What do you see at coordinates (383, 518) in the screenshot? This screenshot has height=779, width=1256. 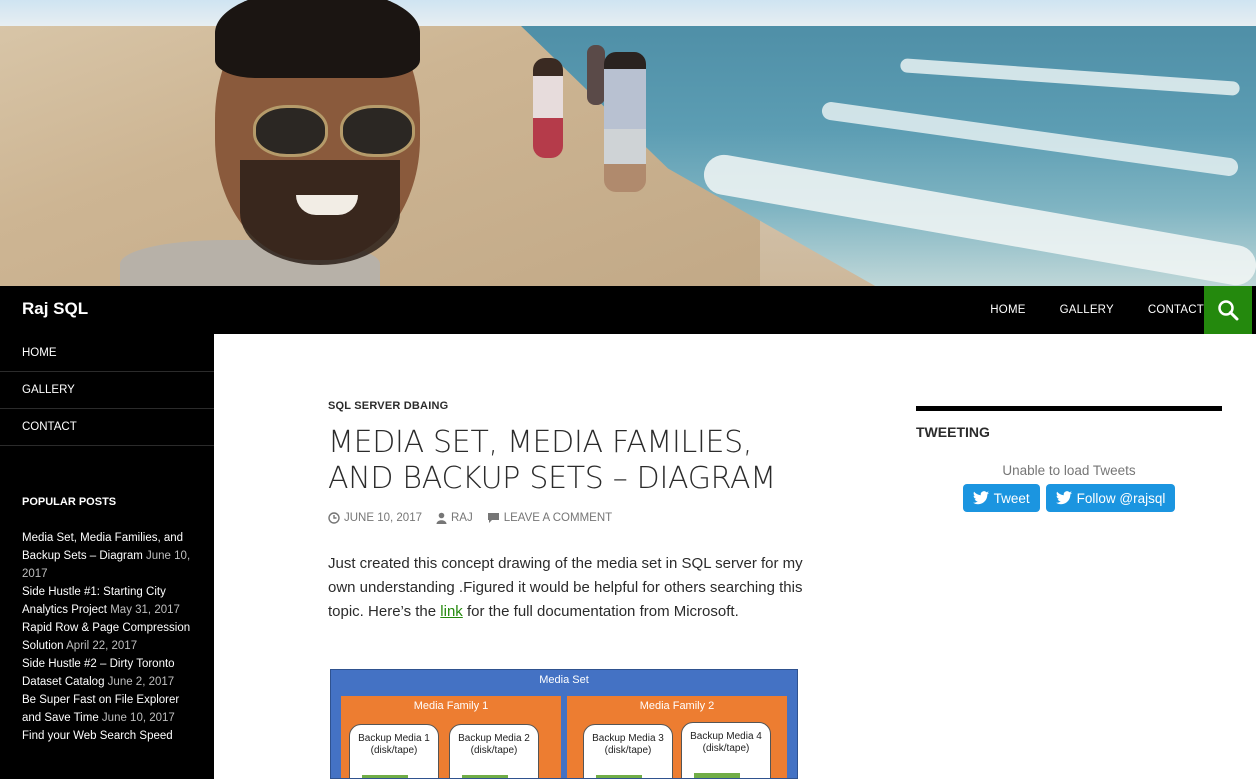 I see `post-date-text: JUNE 10, 2017` at bounding box center [383, 518].